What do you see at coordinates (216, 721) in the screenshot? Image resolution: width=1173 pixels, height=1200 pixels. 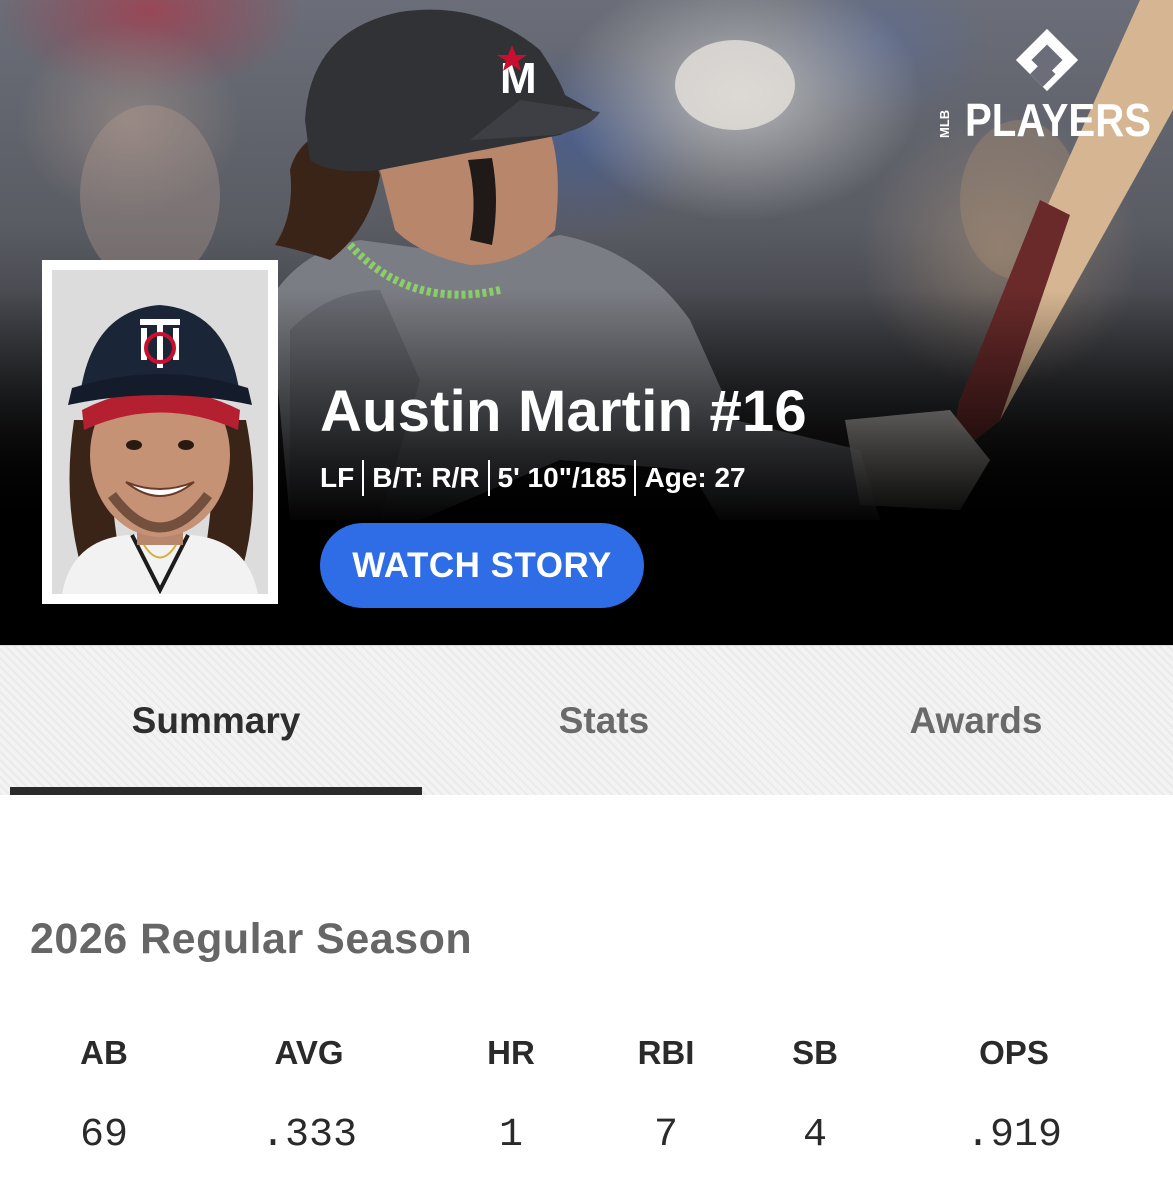 I see `tab-summary: Summary` at bounding box center [216, 721].